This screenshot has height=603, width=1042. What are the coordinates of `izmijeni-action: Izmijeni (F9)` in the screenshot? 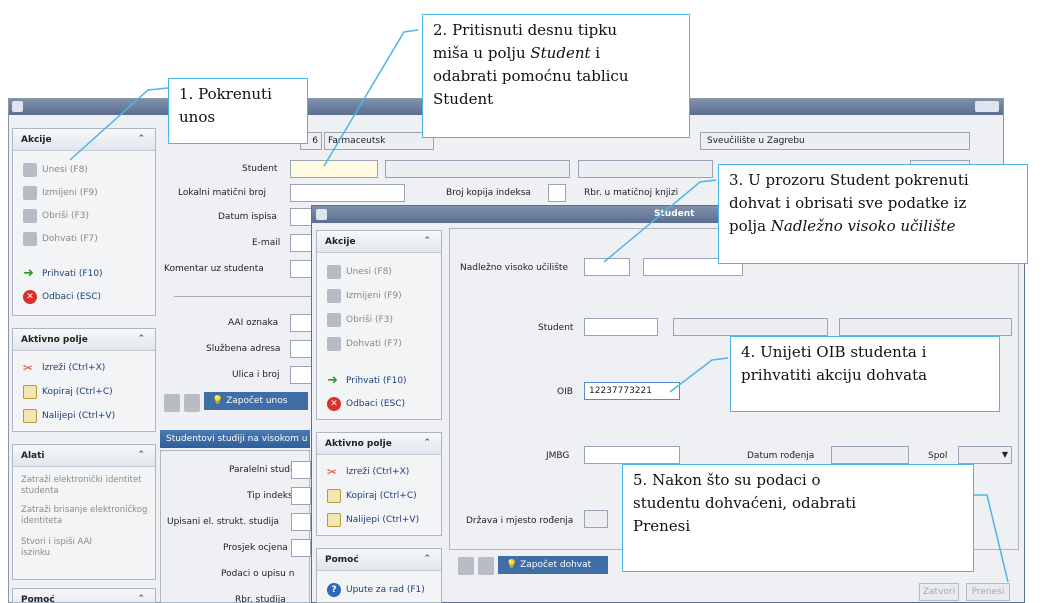 It's located at (60, 193).